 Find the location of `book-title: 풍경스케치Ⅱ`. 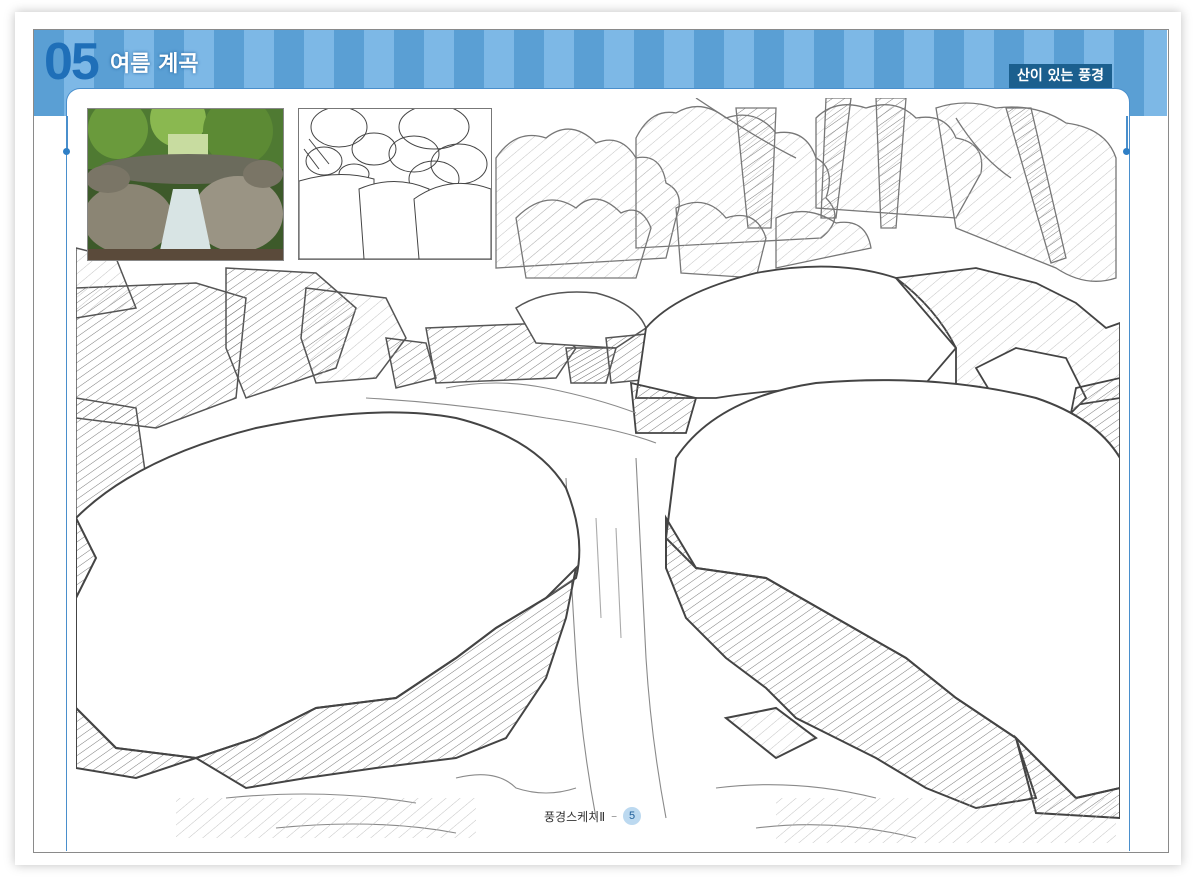

book-title: 풍경스케치Ⅱ is located at coordinates (575, 816).